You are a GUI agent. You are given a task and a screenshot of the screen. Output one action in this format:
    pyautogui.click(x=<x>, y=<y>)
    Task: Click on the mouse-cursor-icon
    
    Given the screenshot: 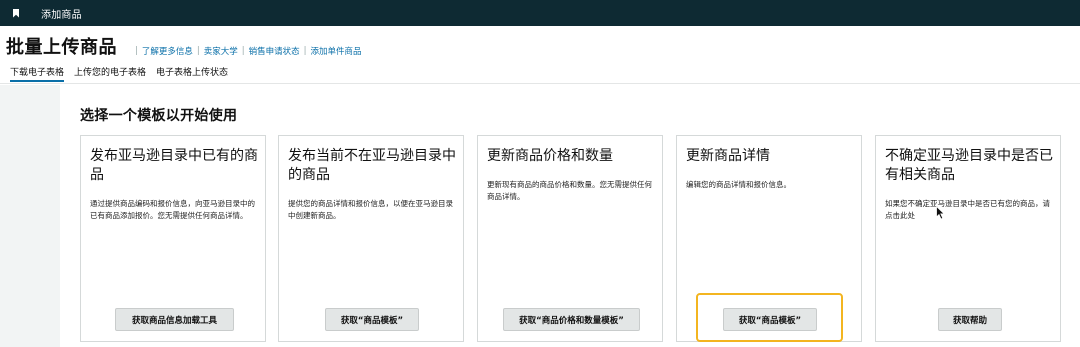 What is the action you would take?
    pyautogui.click(x=941, y=213)
    